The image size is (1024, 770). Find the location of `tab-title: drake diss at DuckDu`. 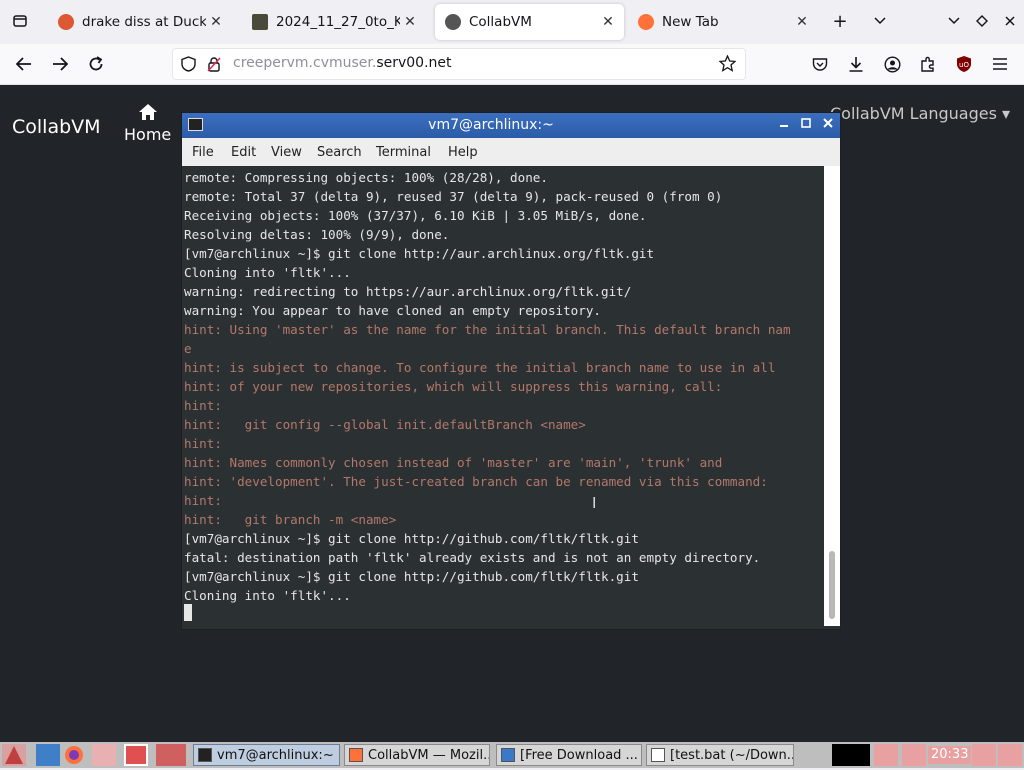

tab-title: drake diss at DuckDu is located at coordinates (144, 22).